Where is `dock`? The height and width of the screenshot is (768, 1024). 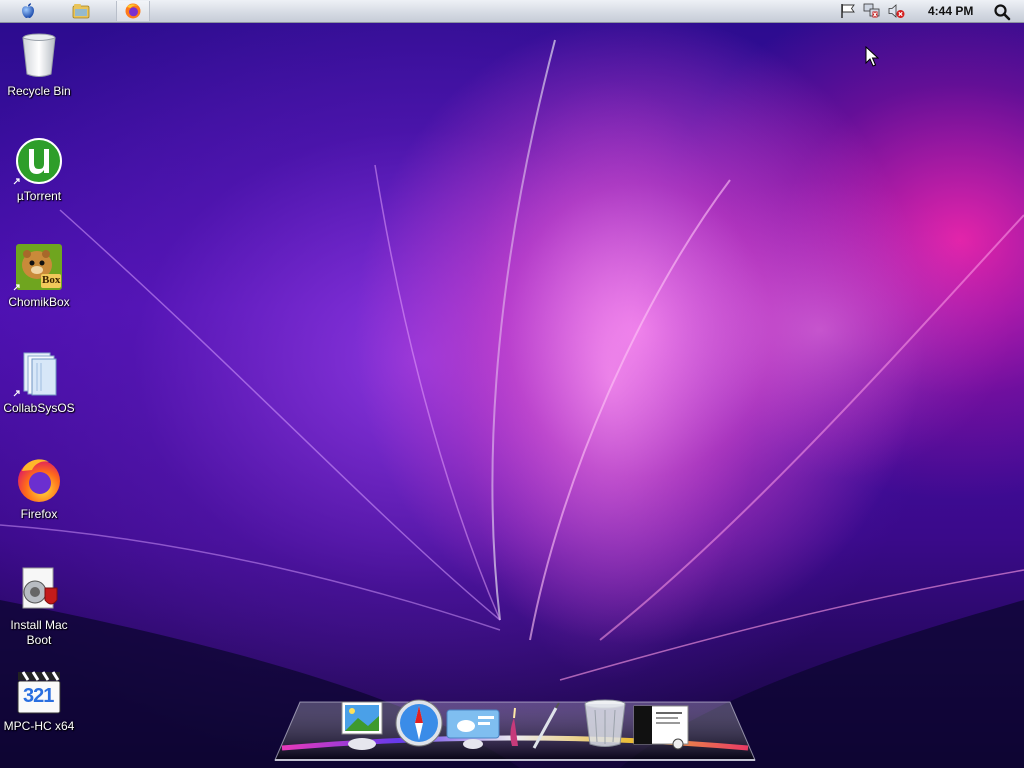 dock is located at coordinates (515, 729).